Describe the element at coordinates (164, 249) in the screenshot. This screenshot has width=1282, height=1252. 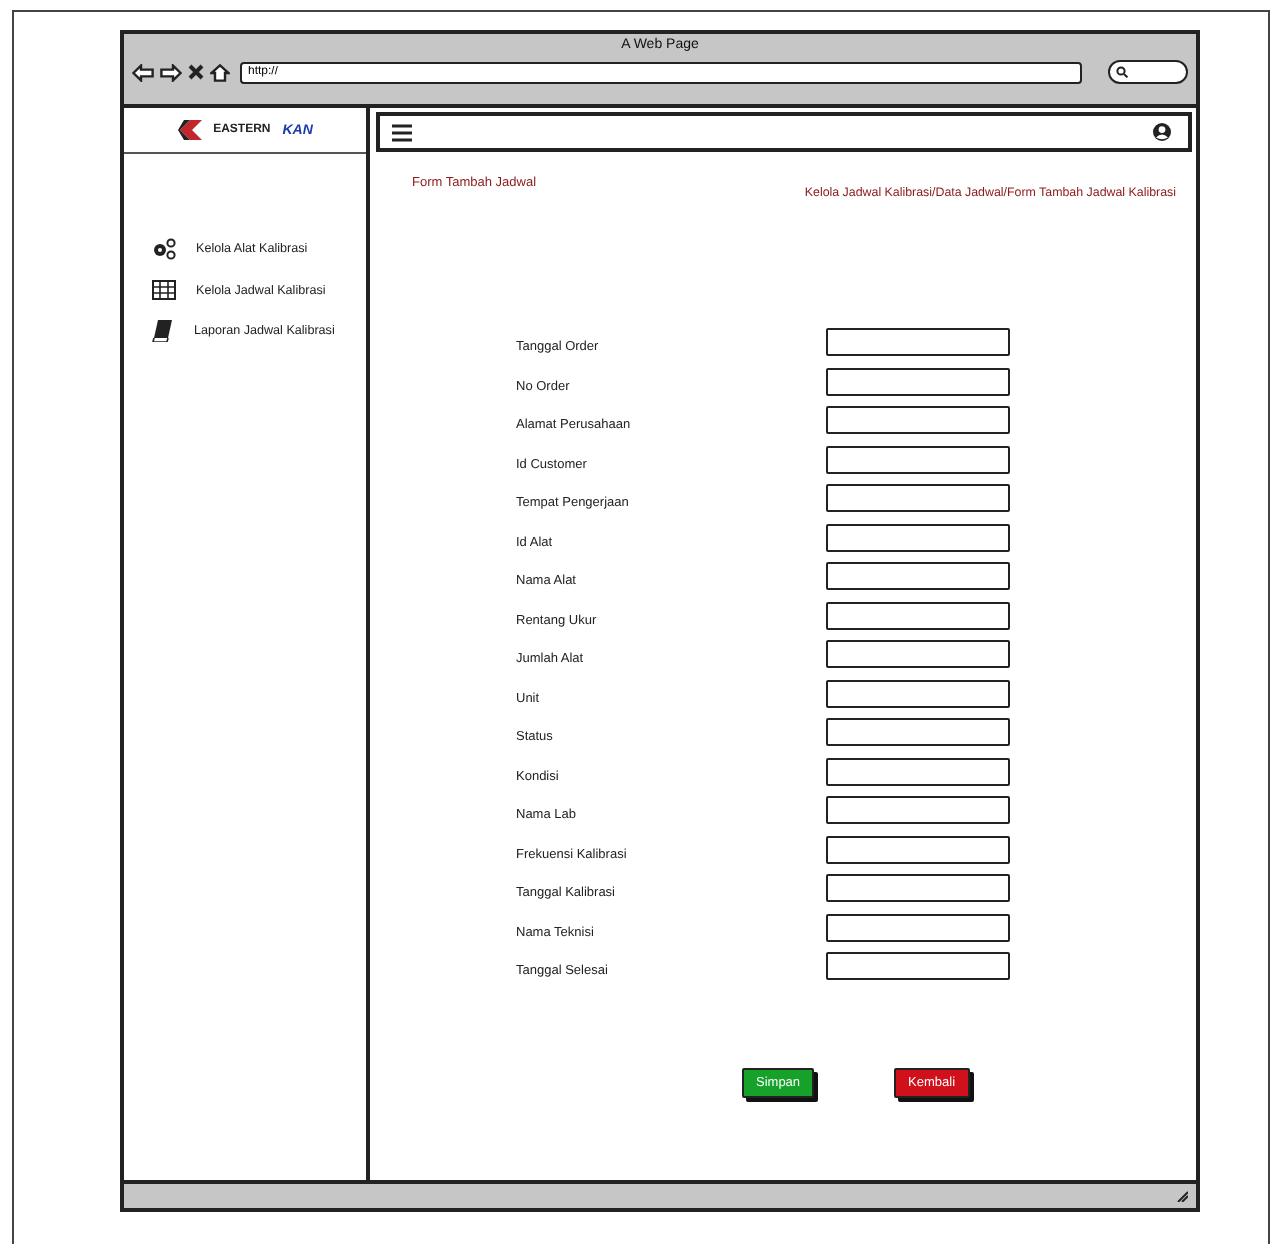
I see `gears-icon` at that location.